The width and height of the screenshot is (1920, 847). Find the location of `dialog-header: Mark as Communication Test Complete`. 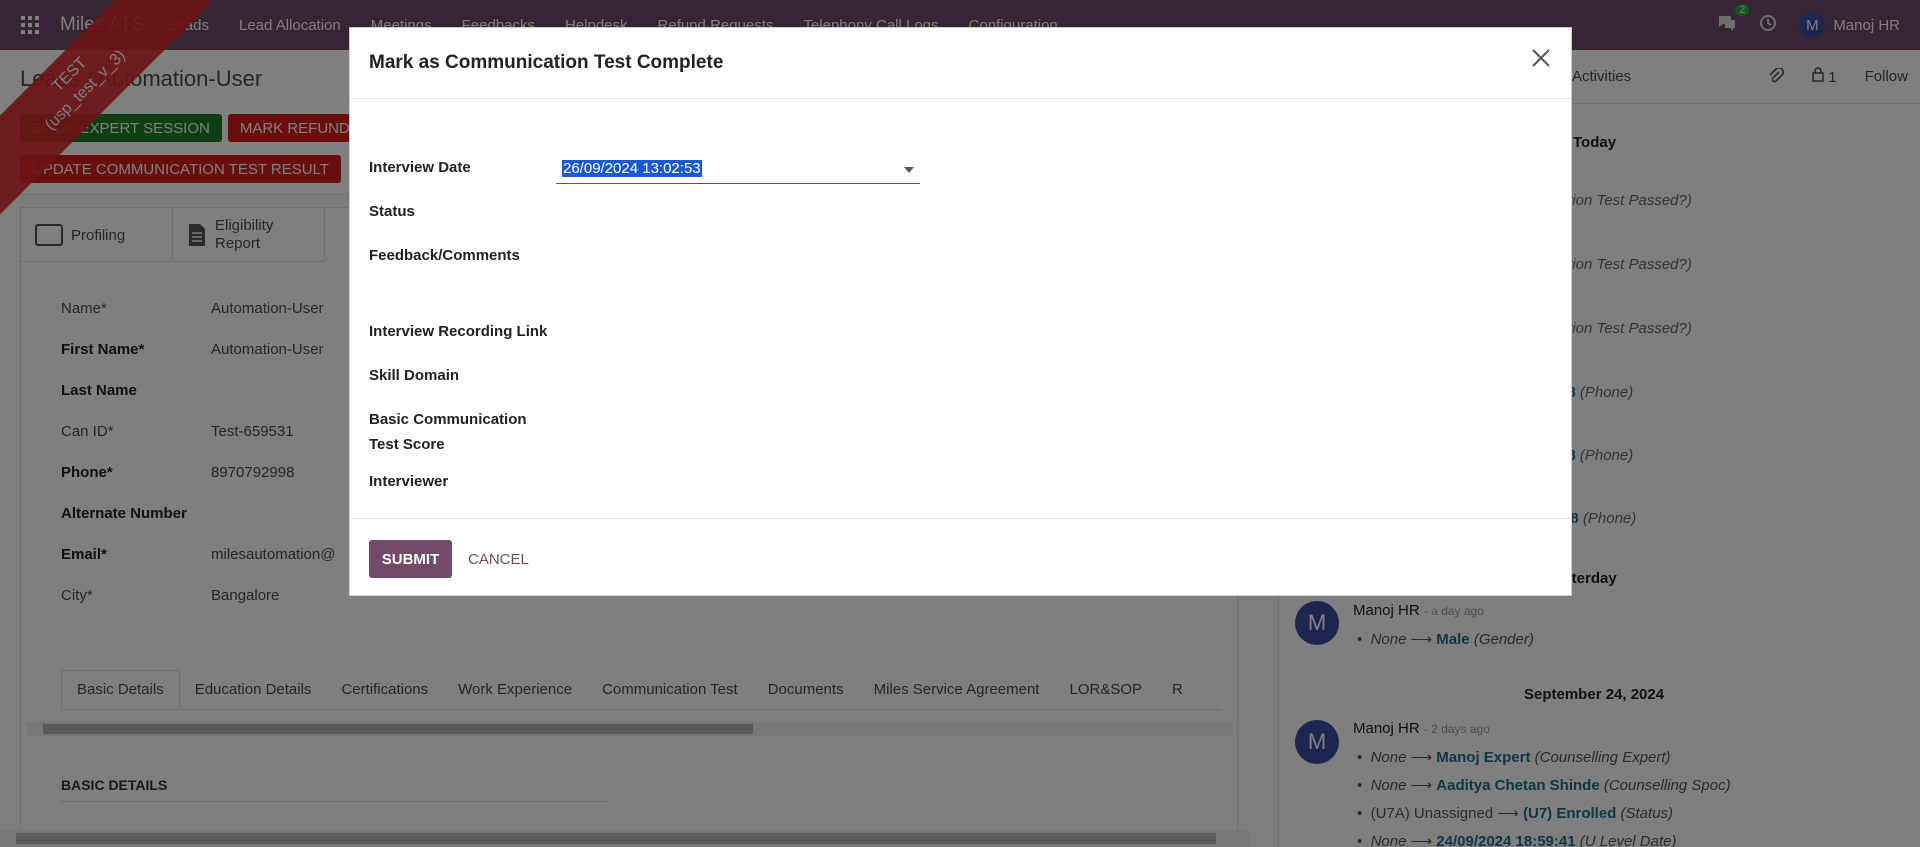

dialog-header: Mark as Communication Test Complete is located at coordinates (960, 63).